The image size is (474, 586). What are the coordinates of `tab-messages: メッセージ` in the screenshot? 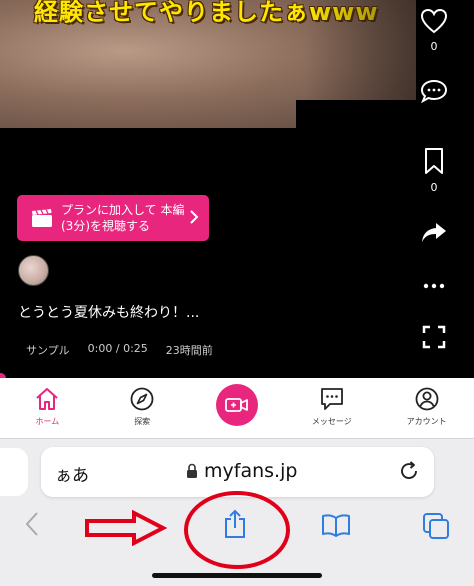 It's located at (332, 406).